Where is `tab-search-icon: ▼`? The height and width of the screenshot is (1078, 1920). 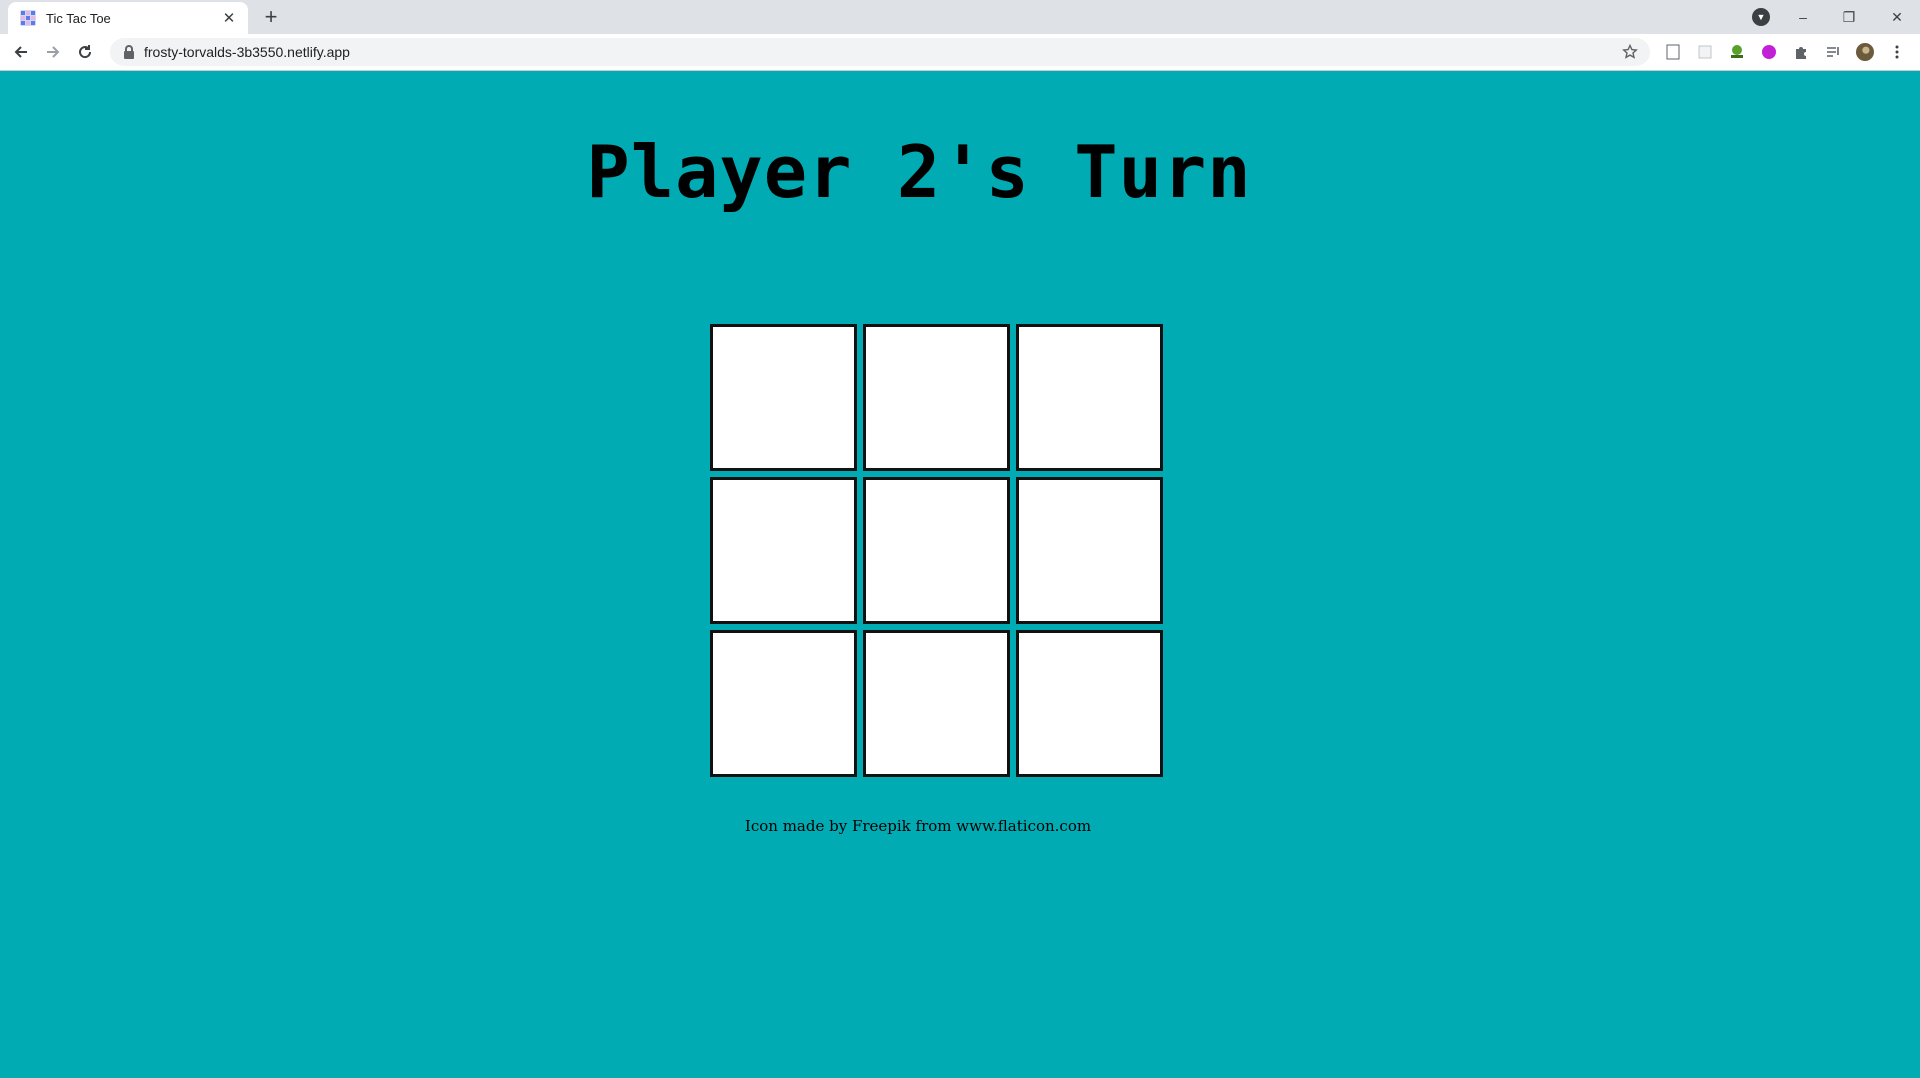 tab-search-icon: ▼ is located at coordinates (1761, 17).